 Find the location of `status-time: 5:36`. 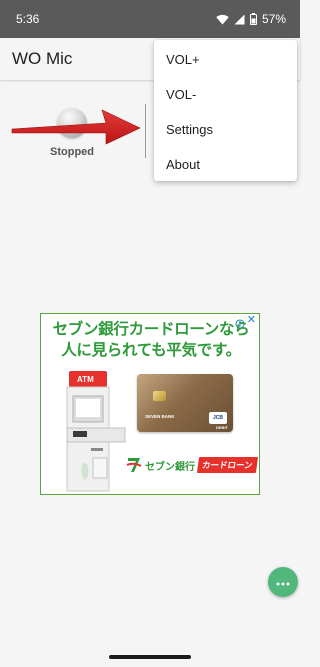

status-time: 5:36 is located at coordinates (28, 19).